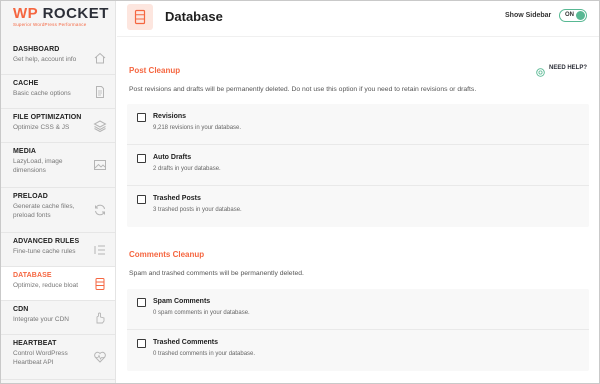  Describe the element at coordinates (100, 58) in the screenshot. I see `house-icon` at that location.